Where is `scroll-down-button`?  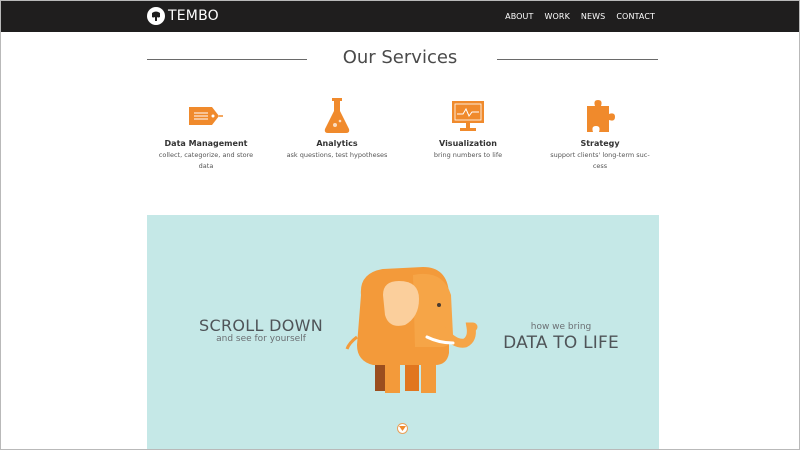
scroll-down-button is located at coordinates (402, 428).